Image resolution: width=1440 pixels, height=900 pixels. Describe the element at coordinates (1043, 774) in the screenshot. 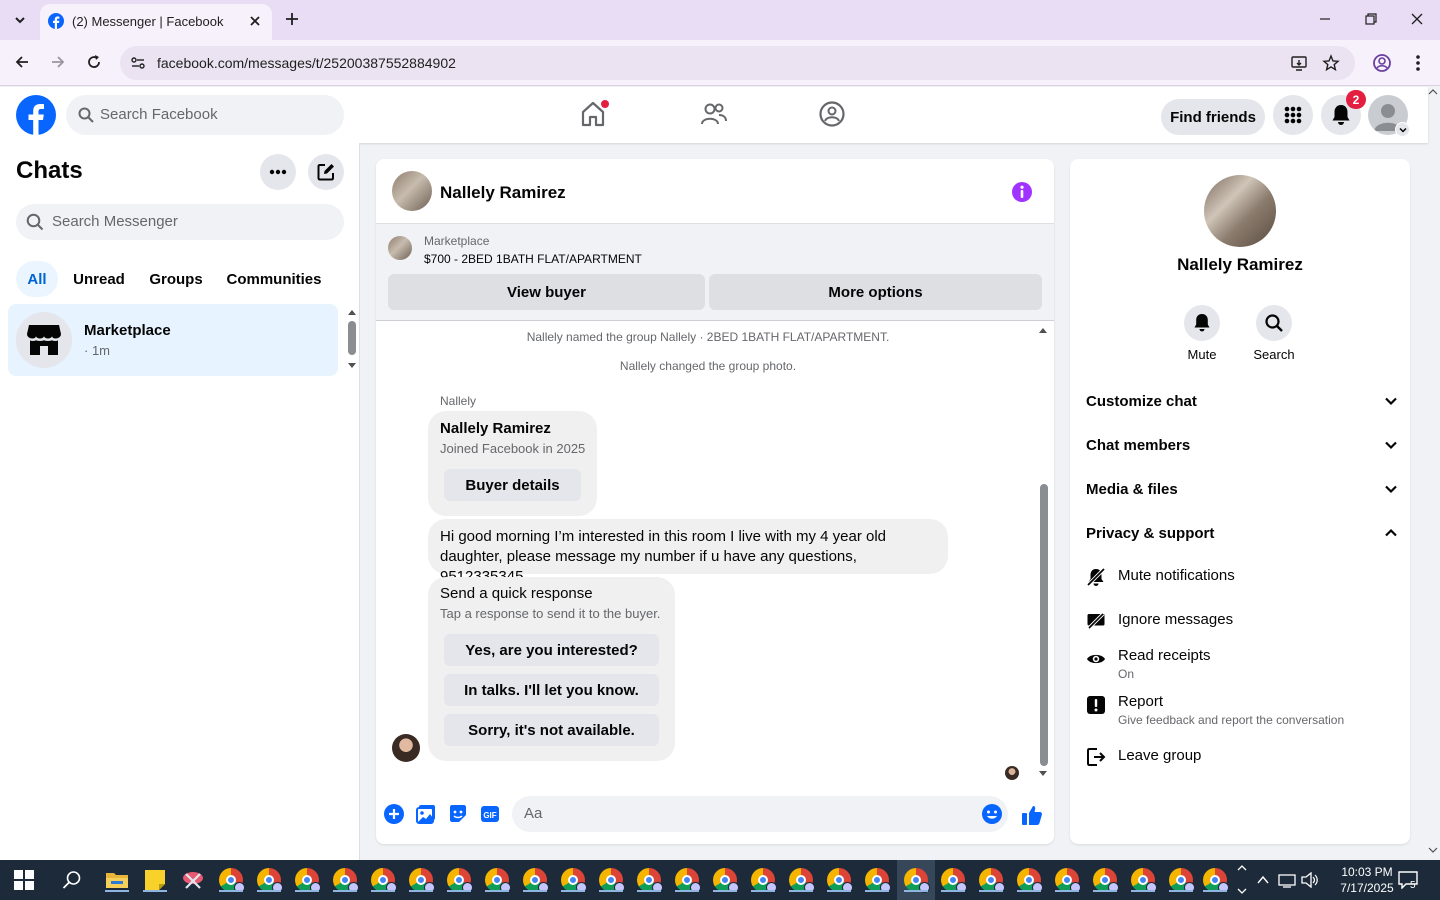

I see `messages-scroll-down-arrow` at that location.